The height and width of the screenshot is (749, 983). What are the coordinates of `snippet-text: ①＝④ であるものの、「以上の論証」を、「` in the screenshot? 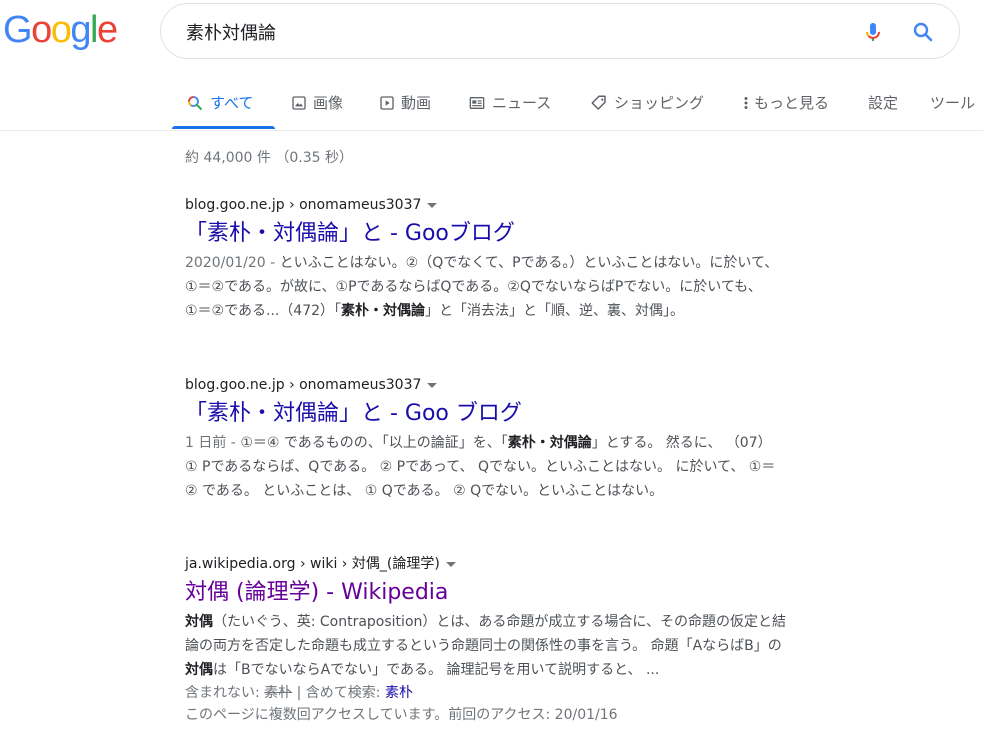 It's located at (374, 443).